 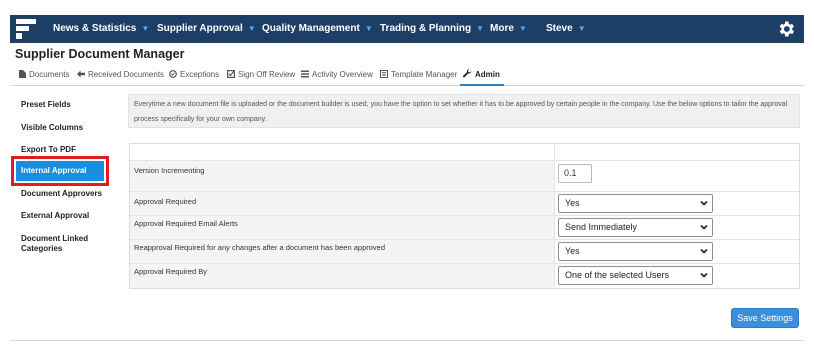 I want to click on gear-icon, so click(x=786, y=29).